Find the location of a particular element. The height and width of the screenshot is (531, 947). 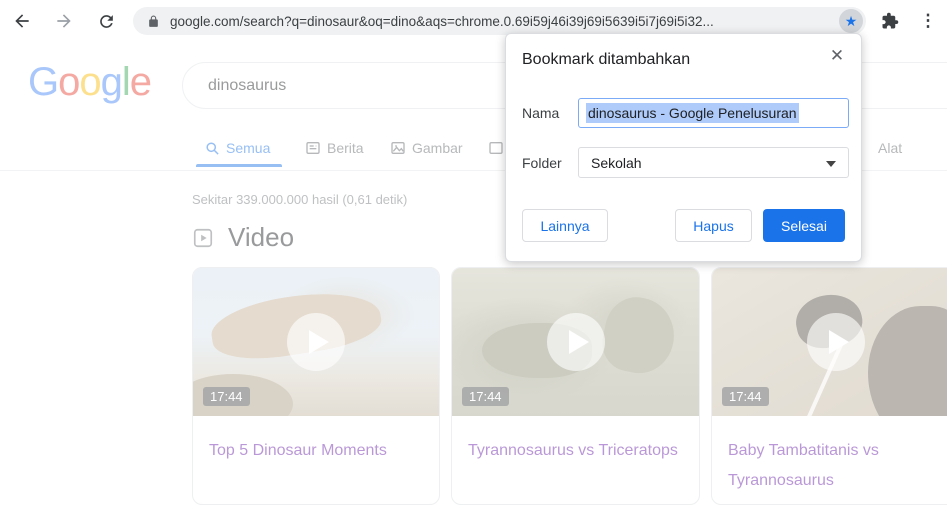

bookmark-star-button: ★ is located at coordinates (851, 21).